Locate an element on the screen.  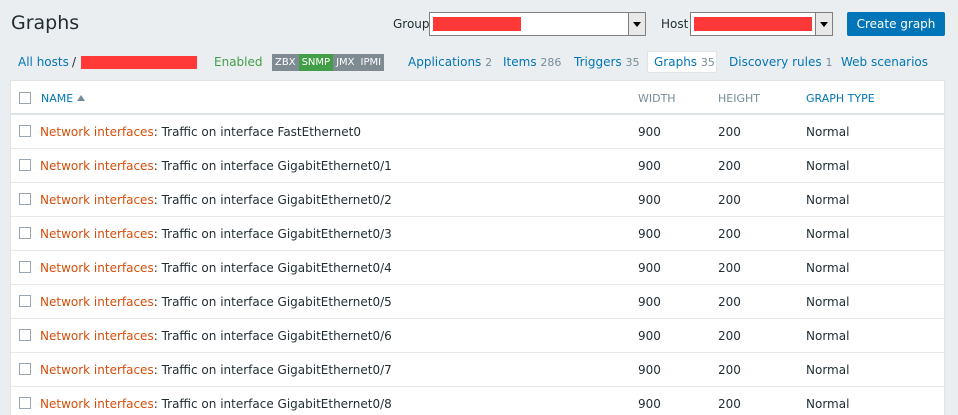
graph-link: Traffic on interface FastEthernet0 is located at coordinates (261, 132).